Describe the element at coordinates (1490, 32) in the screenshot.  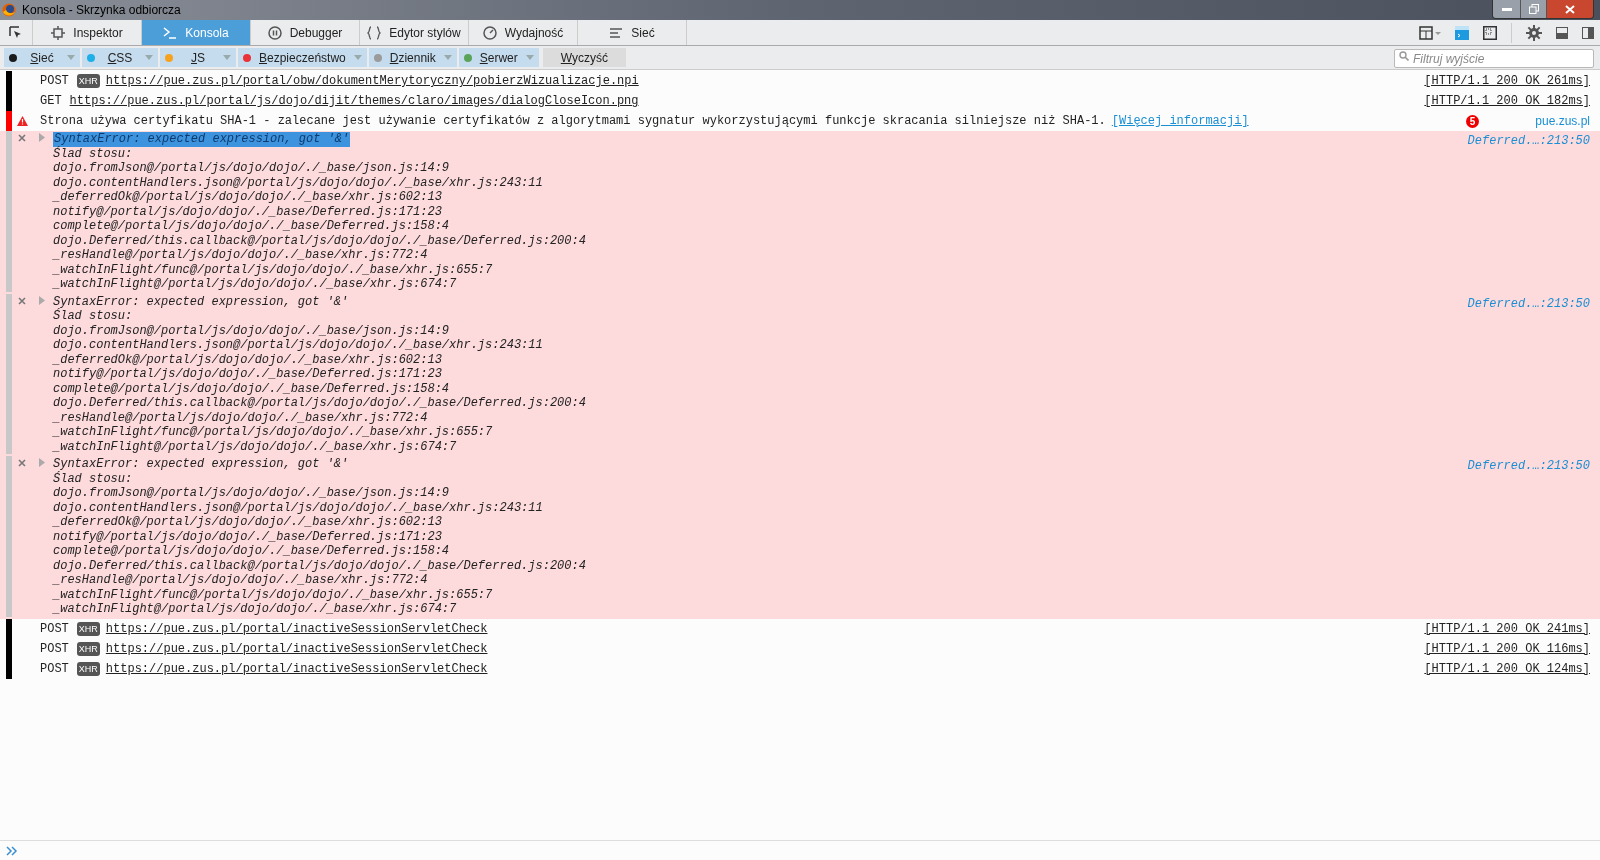
I see `screenshot-frame-icon` at that location.